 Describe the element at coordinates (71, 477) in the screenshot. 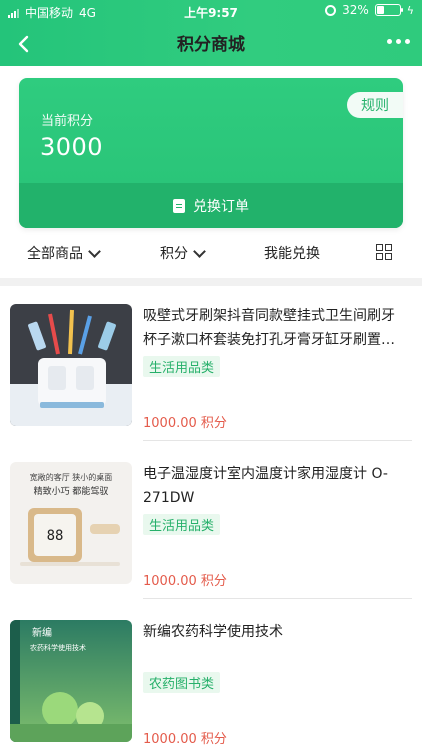

I see `hygrometer-image-text-1: 宽敞的客厅 狭小的桌面` at that location.